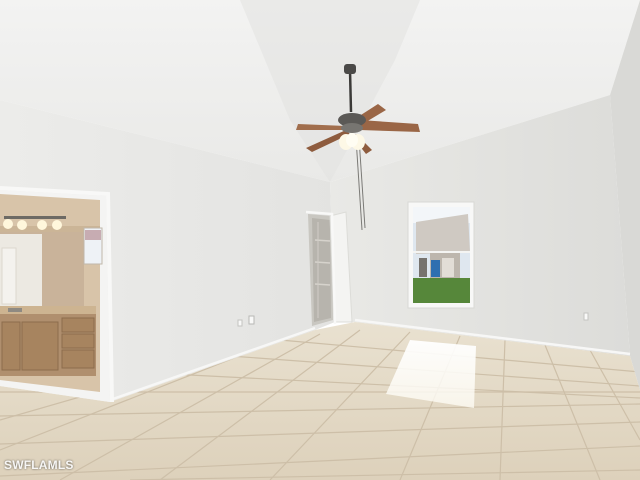  I want to click on bathroom-doorway, so click(57, 294).